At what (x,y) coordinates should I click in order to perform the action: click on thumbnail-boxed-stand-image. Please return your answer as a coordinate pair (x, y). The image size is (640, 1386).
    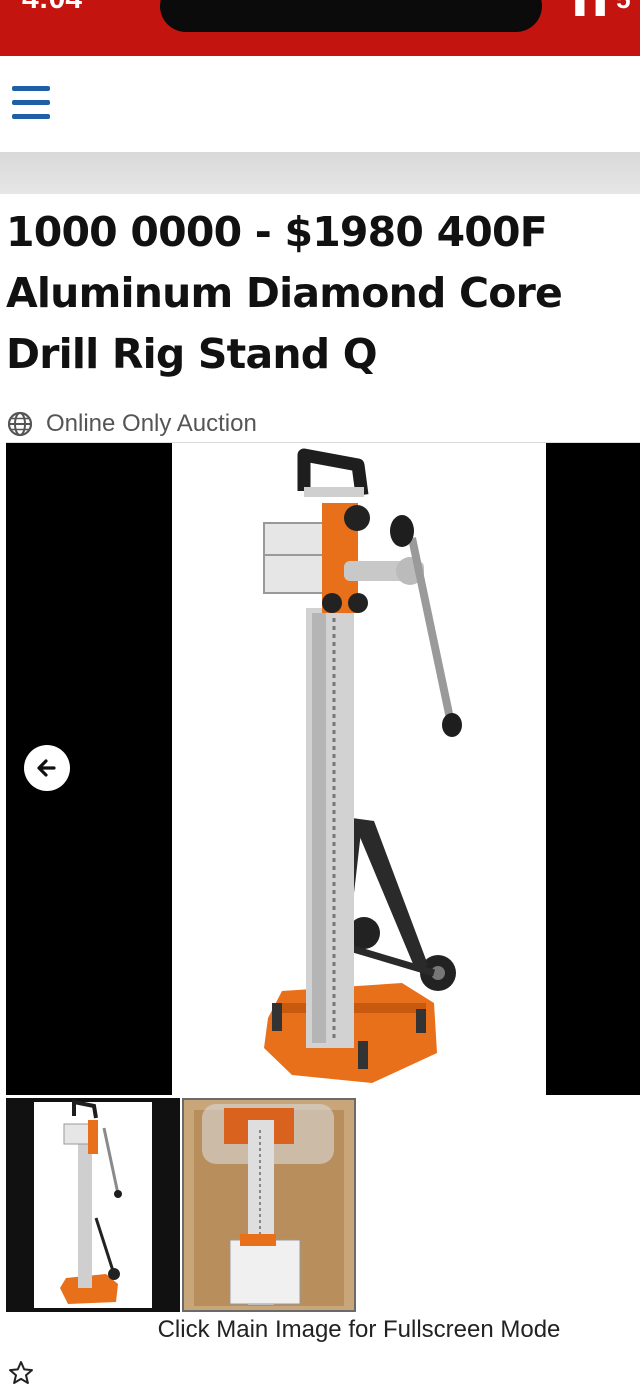
    Looking at the image, I should click on (269, 1205).